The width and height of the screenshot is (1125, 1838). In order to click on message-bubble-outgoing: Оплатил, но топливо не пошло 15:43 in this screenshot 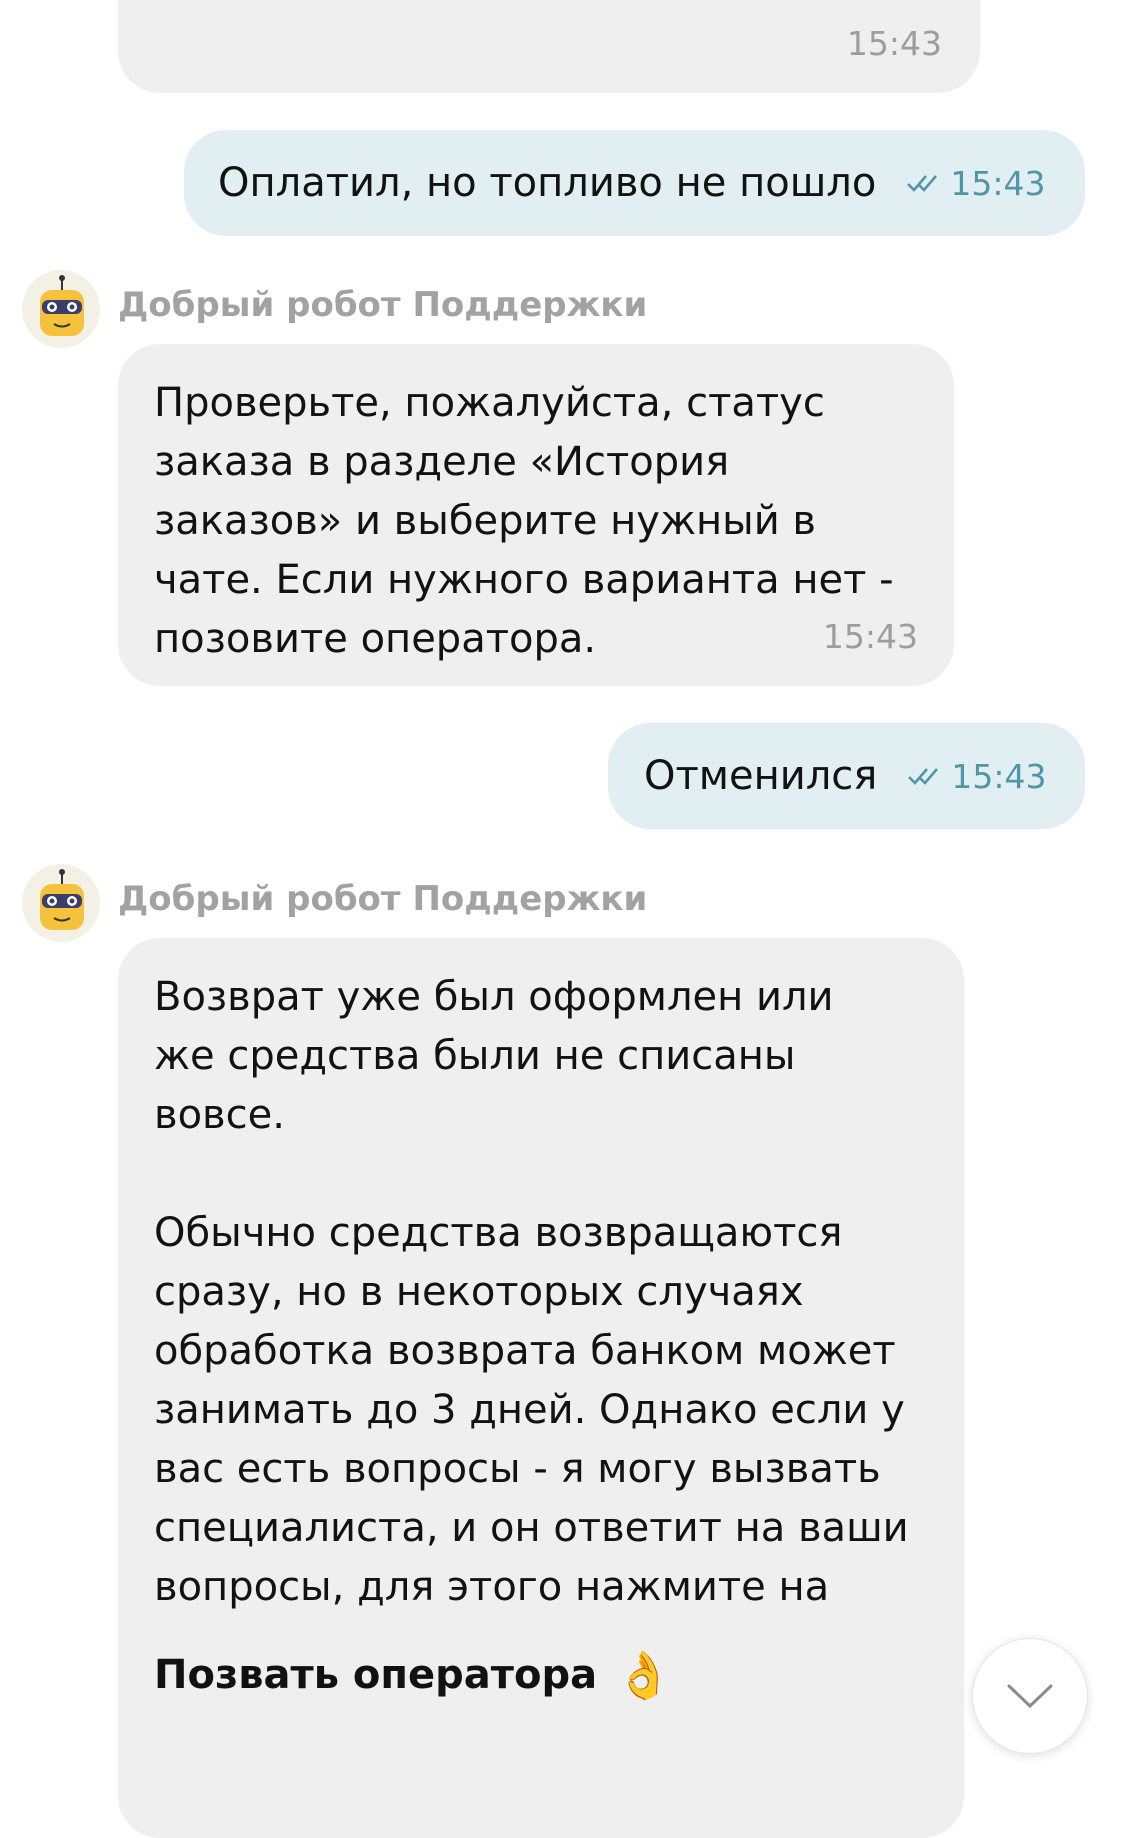, I will do `click(634, 183)`.